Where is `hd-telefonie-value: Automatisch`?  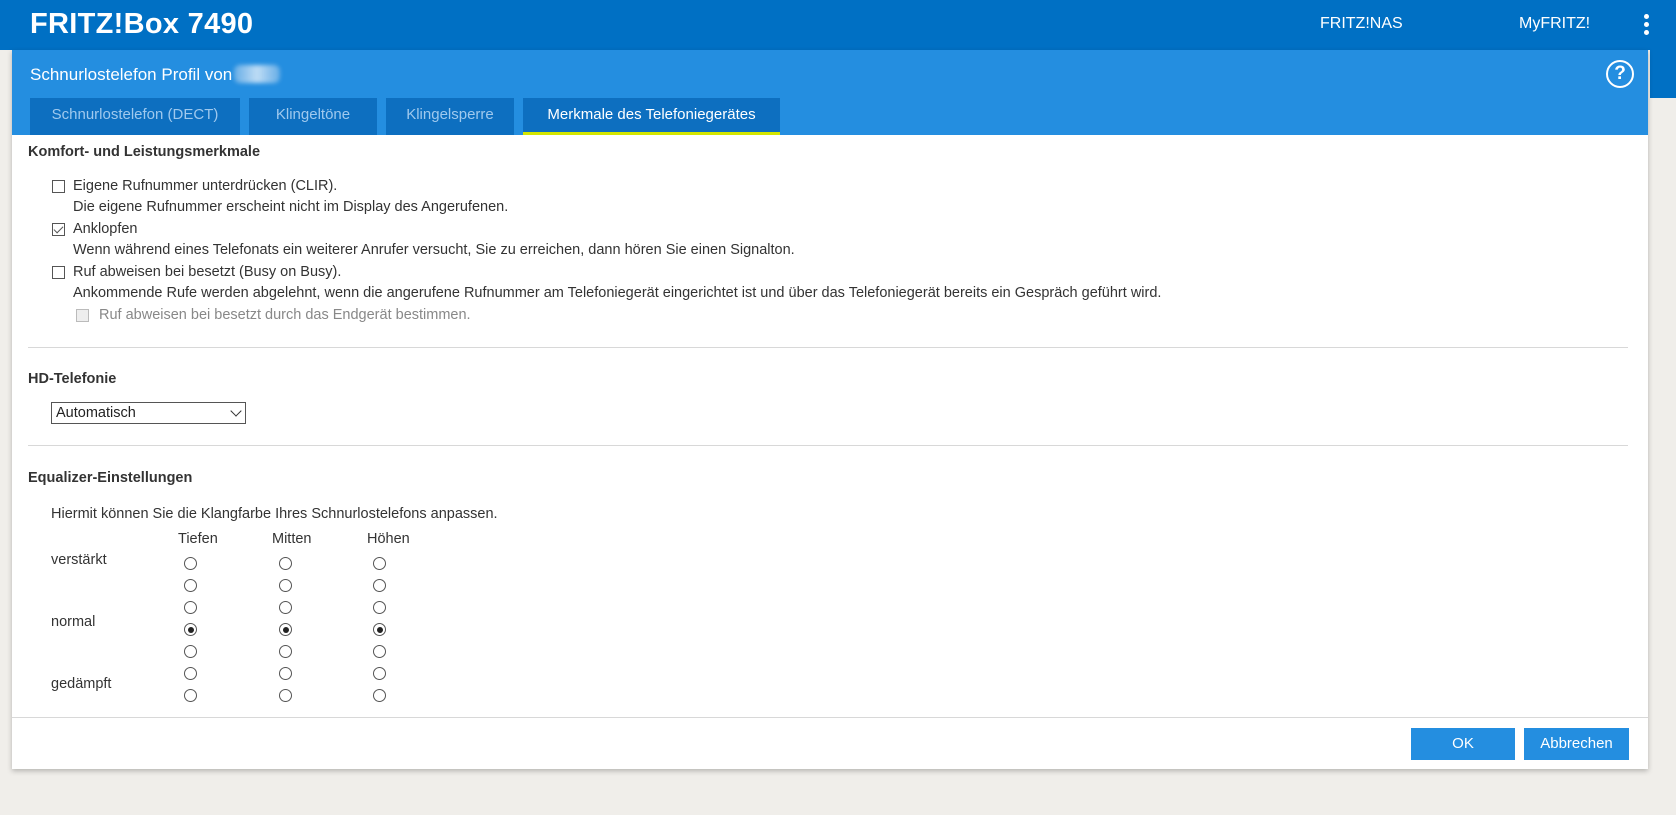 hd-telefonie-value: Automatisch is located at coordinates (96, 413).